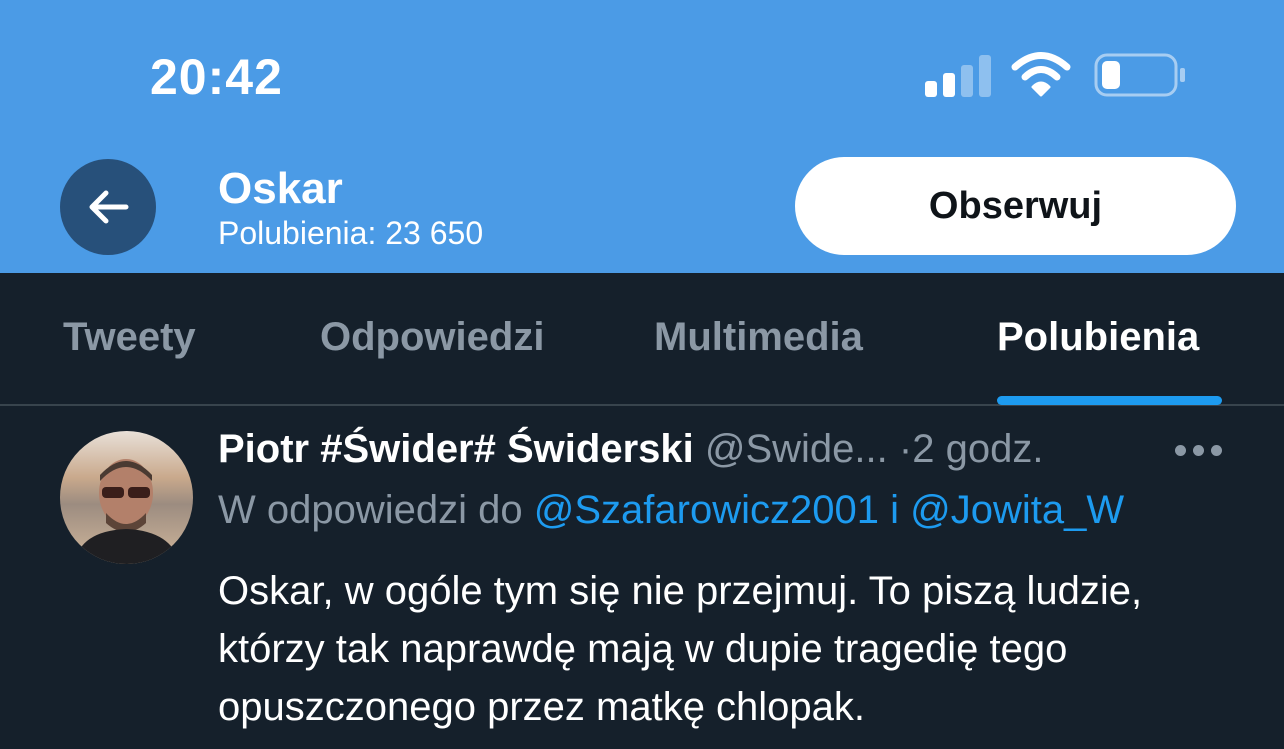 This screenshot has height=749, width=1284. I want to click on tab-tweety: Tweety, so click(129, 337).